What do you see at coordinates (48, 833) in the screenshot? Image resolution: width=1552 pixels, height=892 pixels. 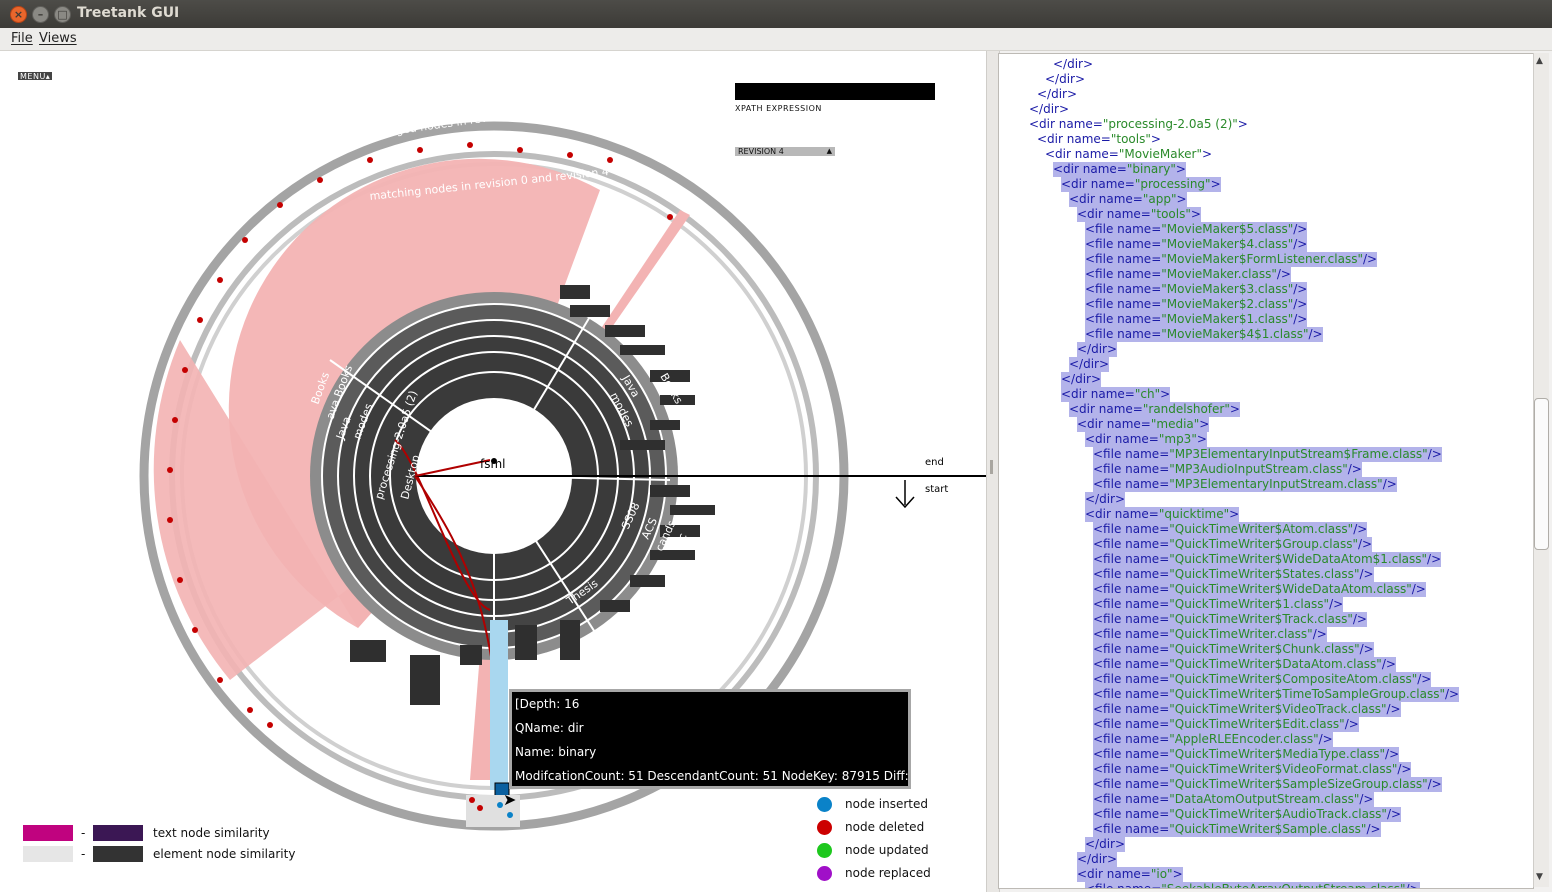 I see `text-similarity-low-swatch` at bounding box center [48, 833].